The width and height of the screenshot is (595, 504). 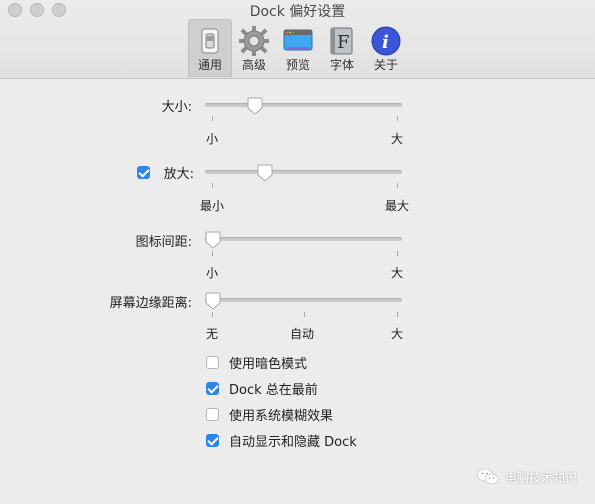 I want to click on tab-label: 字体, so click(x=341, y=65).